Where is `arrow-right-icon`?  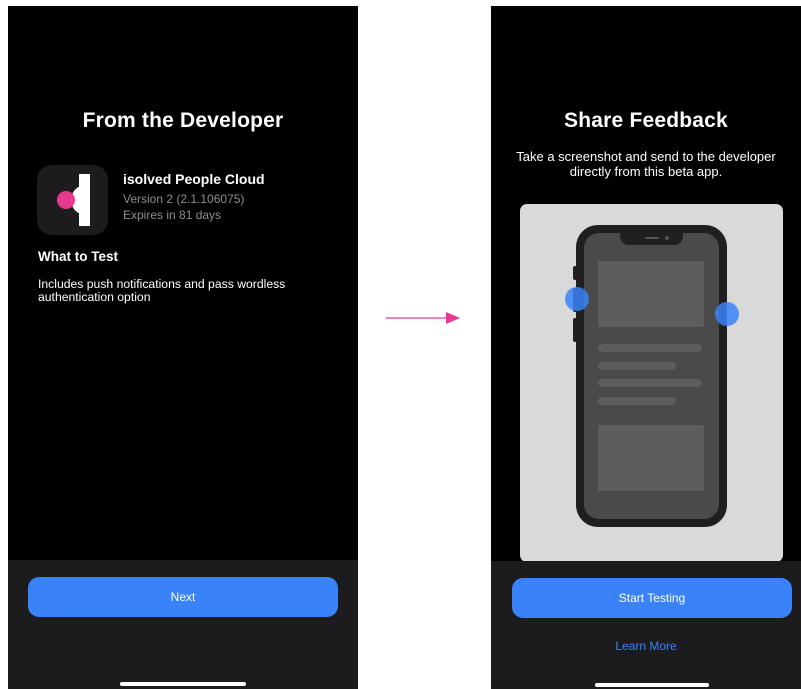
arrow-right-icon is located at coordinates (423, 318).